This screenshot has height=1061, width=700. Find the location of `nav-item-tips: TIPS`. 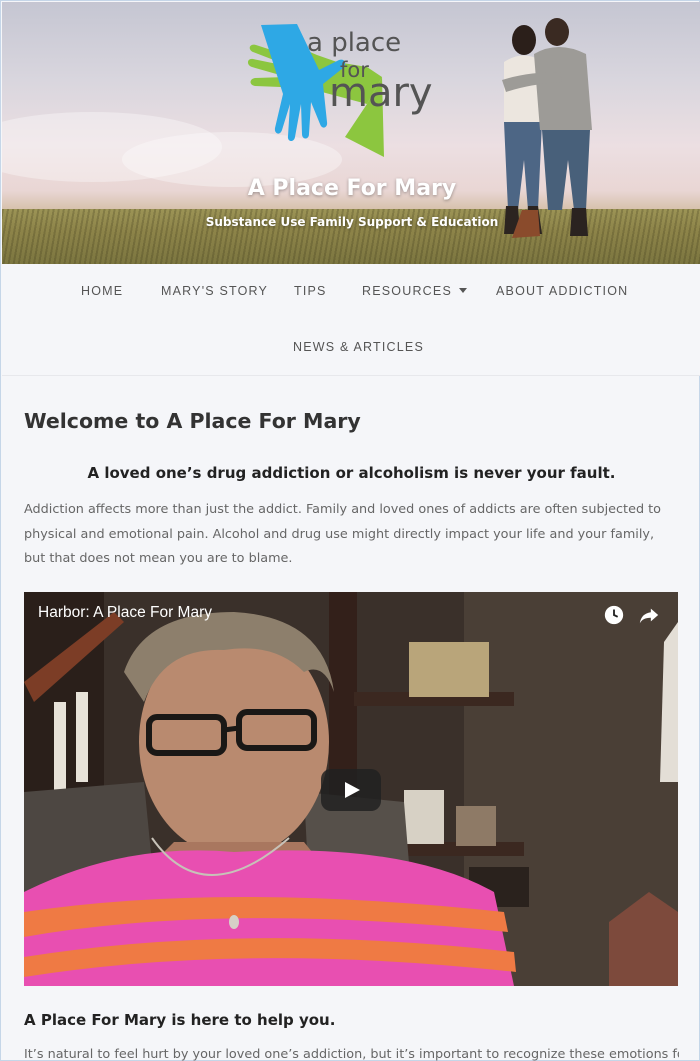

nav-item-tips: TIPS is located at coordinates (310, 291).